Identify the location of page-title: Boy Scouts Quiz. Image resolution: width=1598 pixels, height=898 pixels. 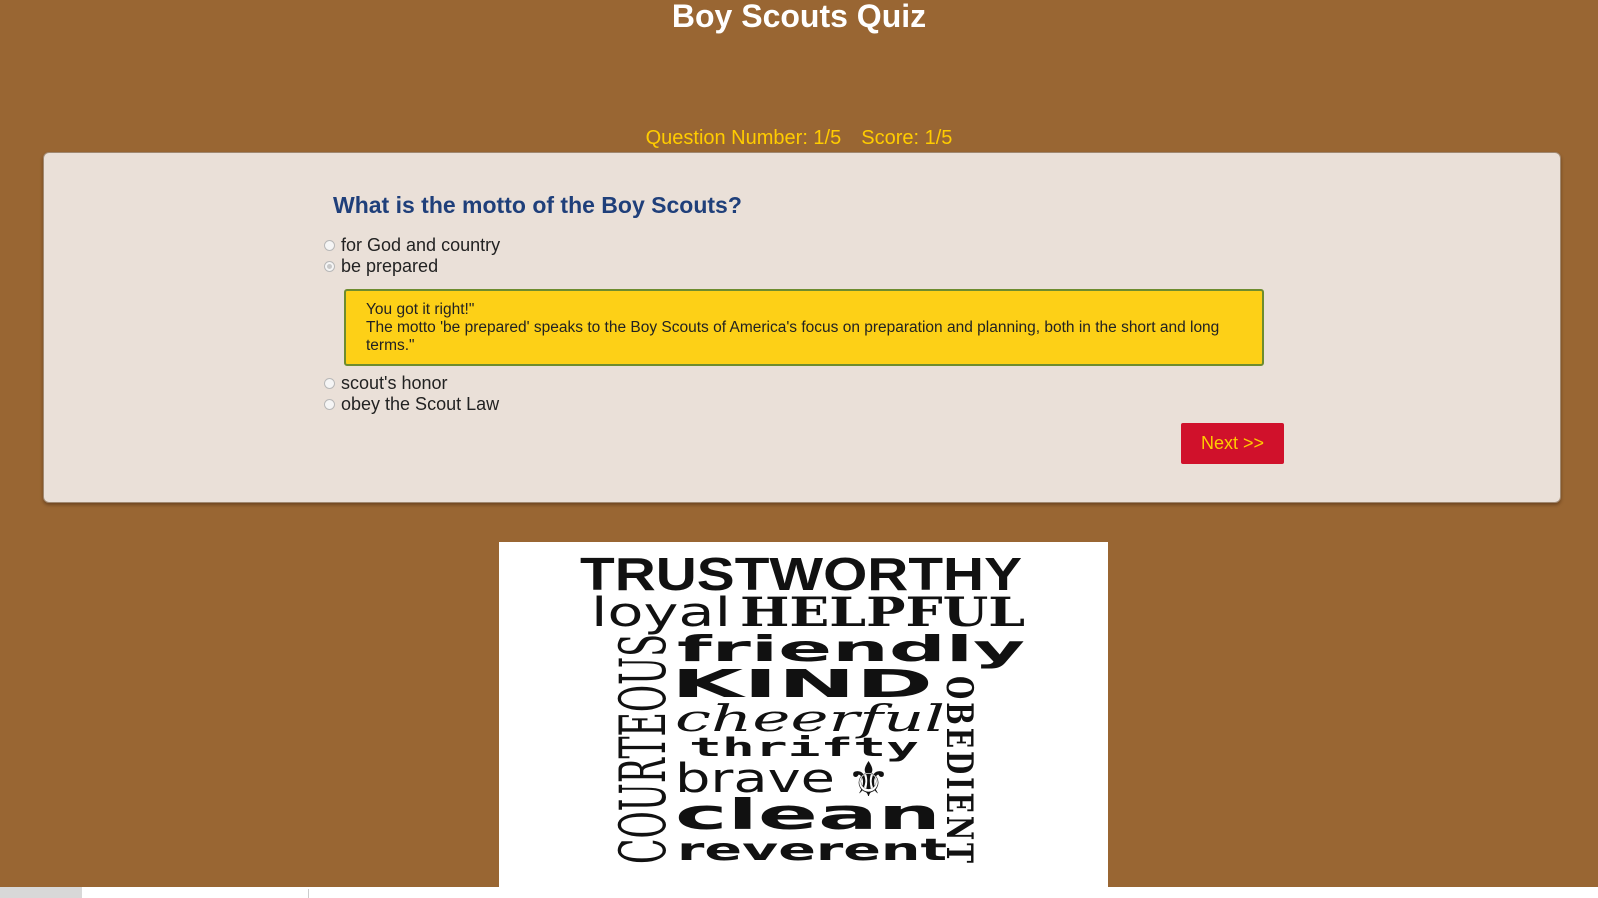
(799, 17).